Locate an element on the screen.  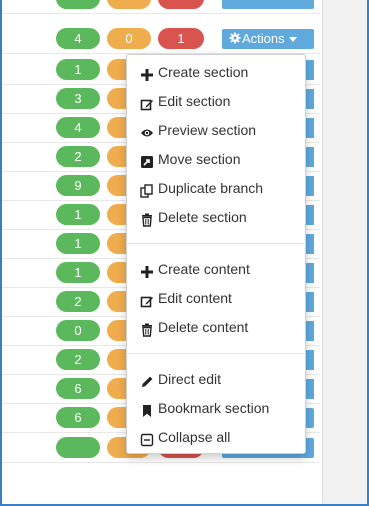
bookmark-icon is located at coordinates (147, 409).